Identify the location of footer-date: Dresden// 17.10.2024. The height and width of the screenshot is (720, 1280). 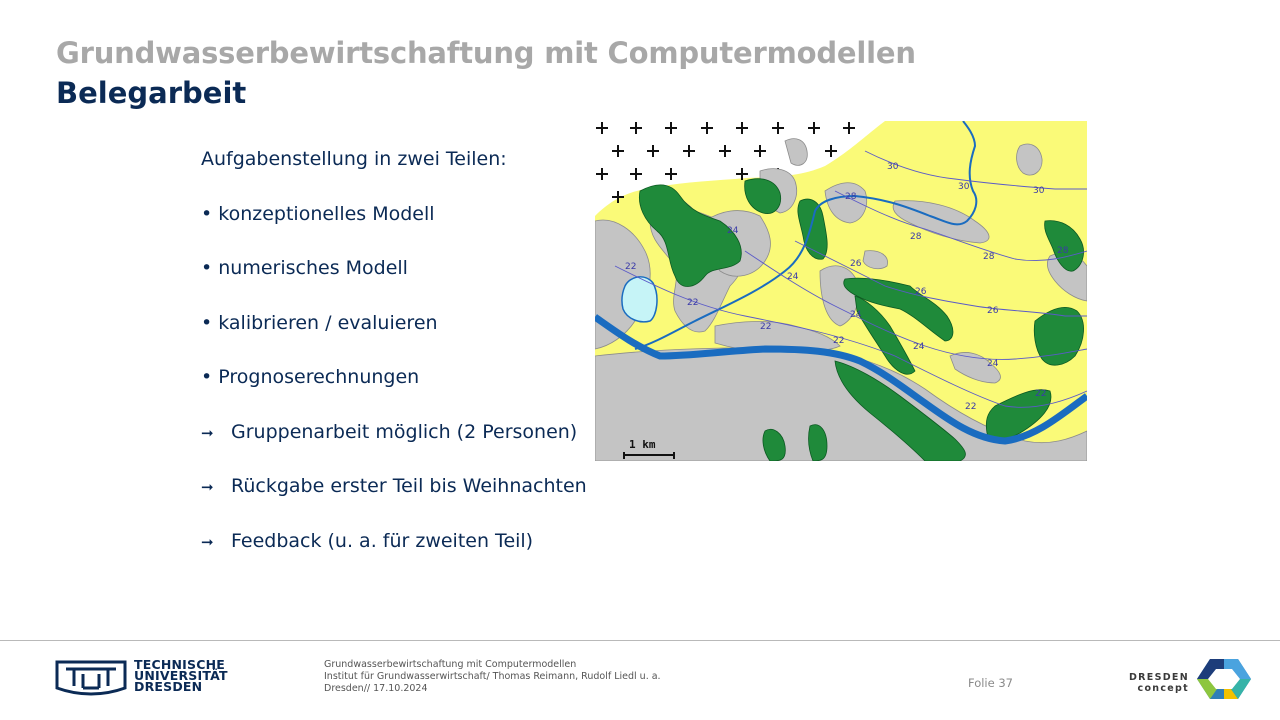
(376, 688).